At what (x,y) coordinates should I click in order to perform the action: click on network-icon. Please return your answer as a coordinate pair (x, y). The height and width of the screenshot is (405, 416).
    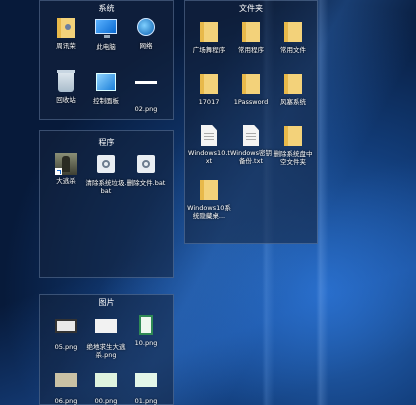
    Looking at the image, I should click on (146, 29).